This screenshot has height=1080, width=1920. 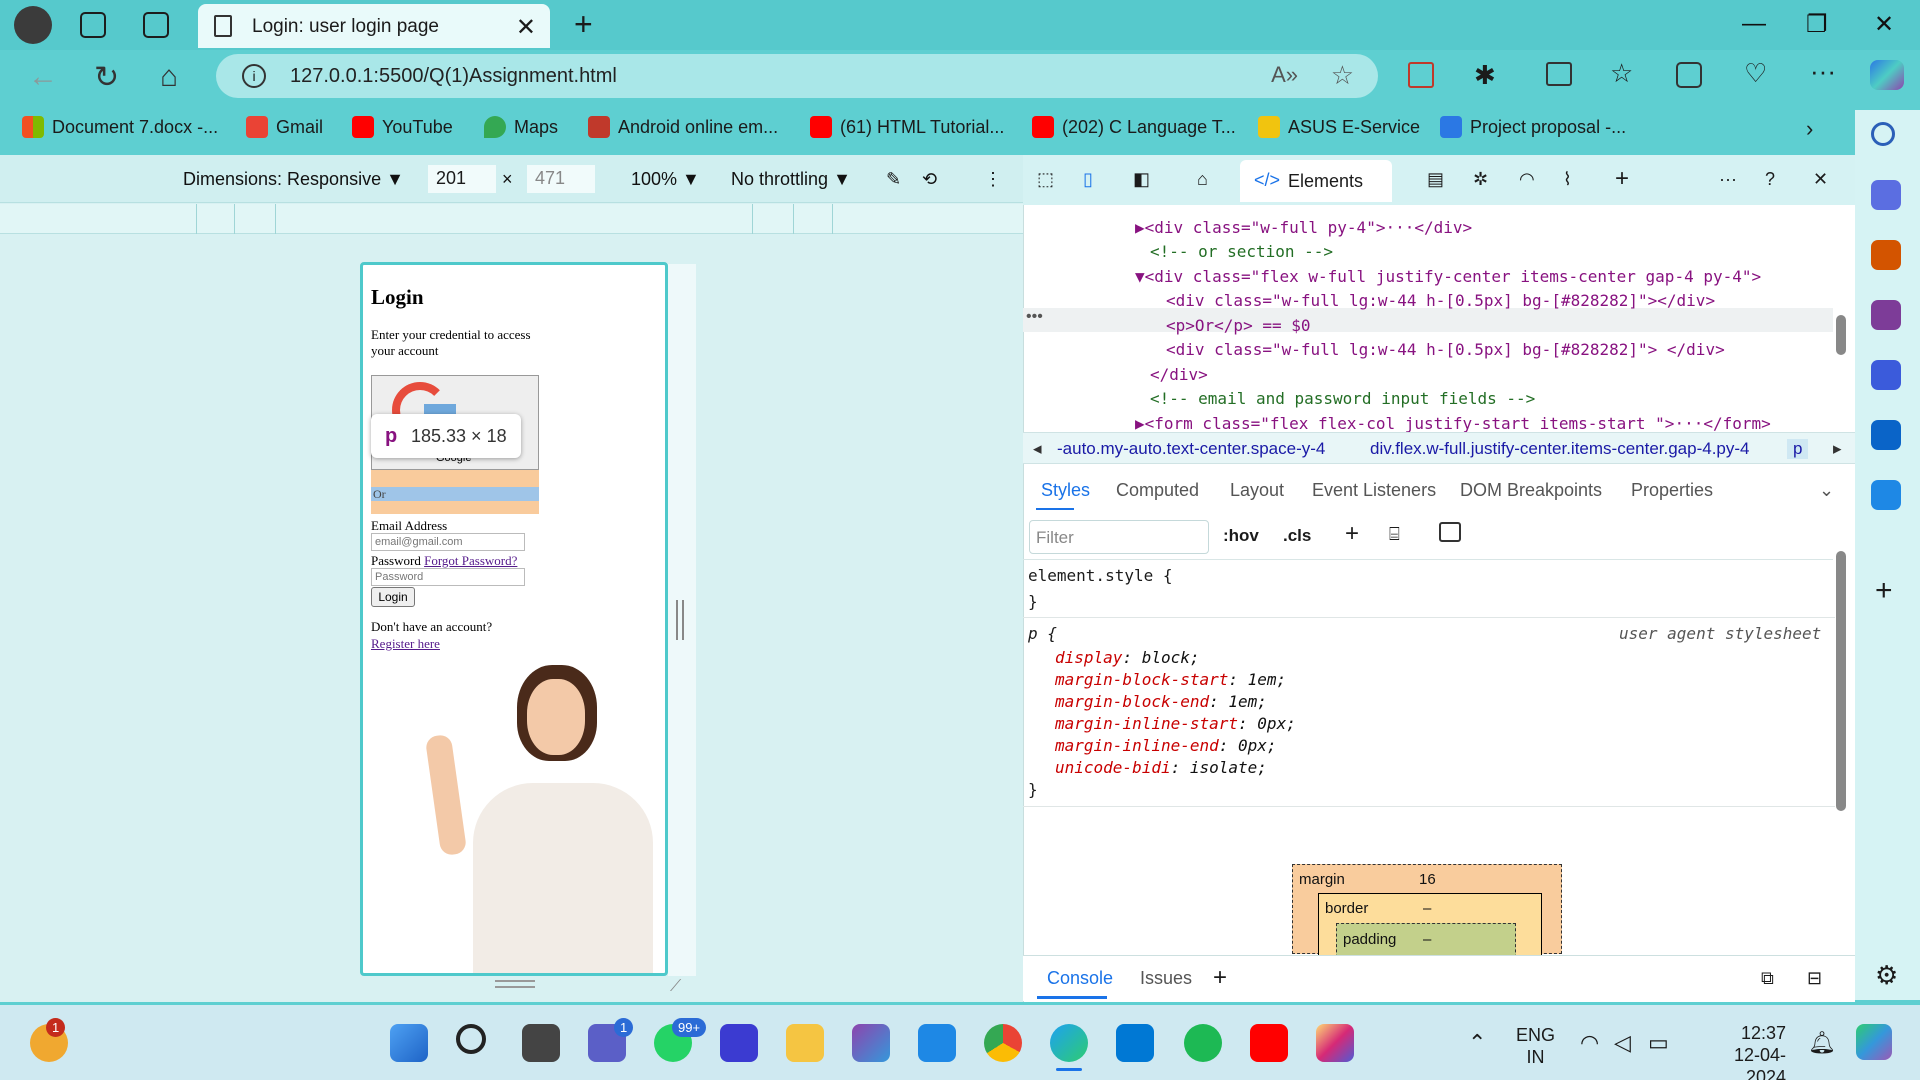 What do you see at coordinates (1559, 74) in the screenshot?
I see `split-screen-icon` at bounding box center [1559, 74].